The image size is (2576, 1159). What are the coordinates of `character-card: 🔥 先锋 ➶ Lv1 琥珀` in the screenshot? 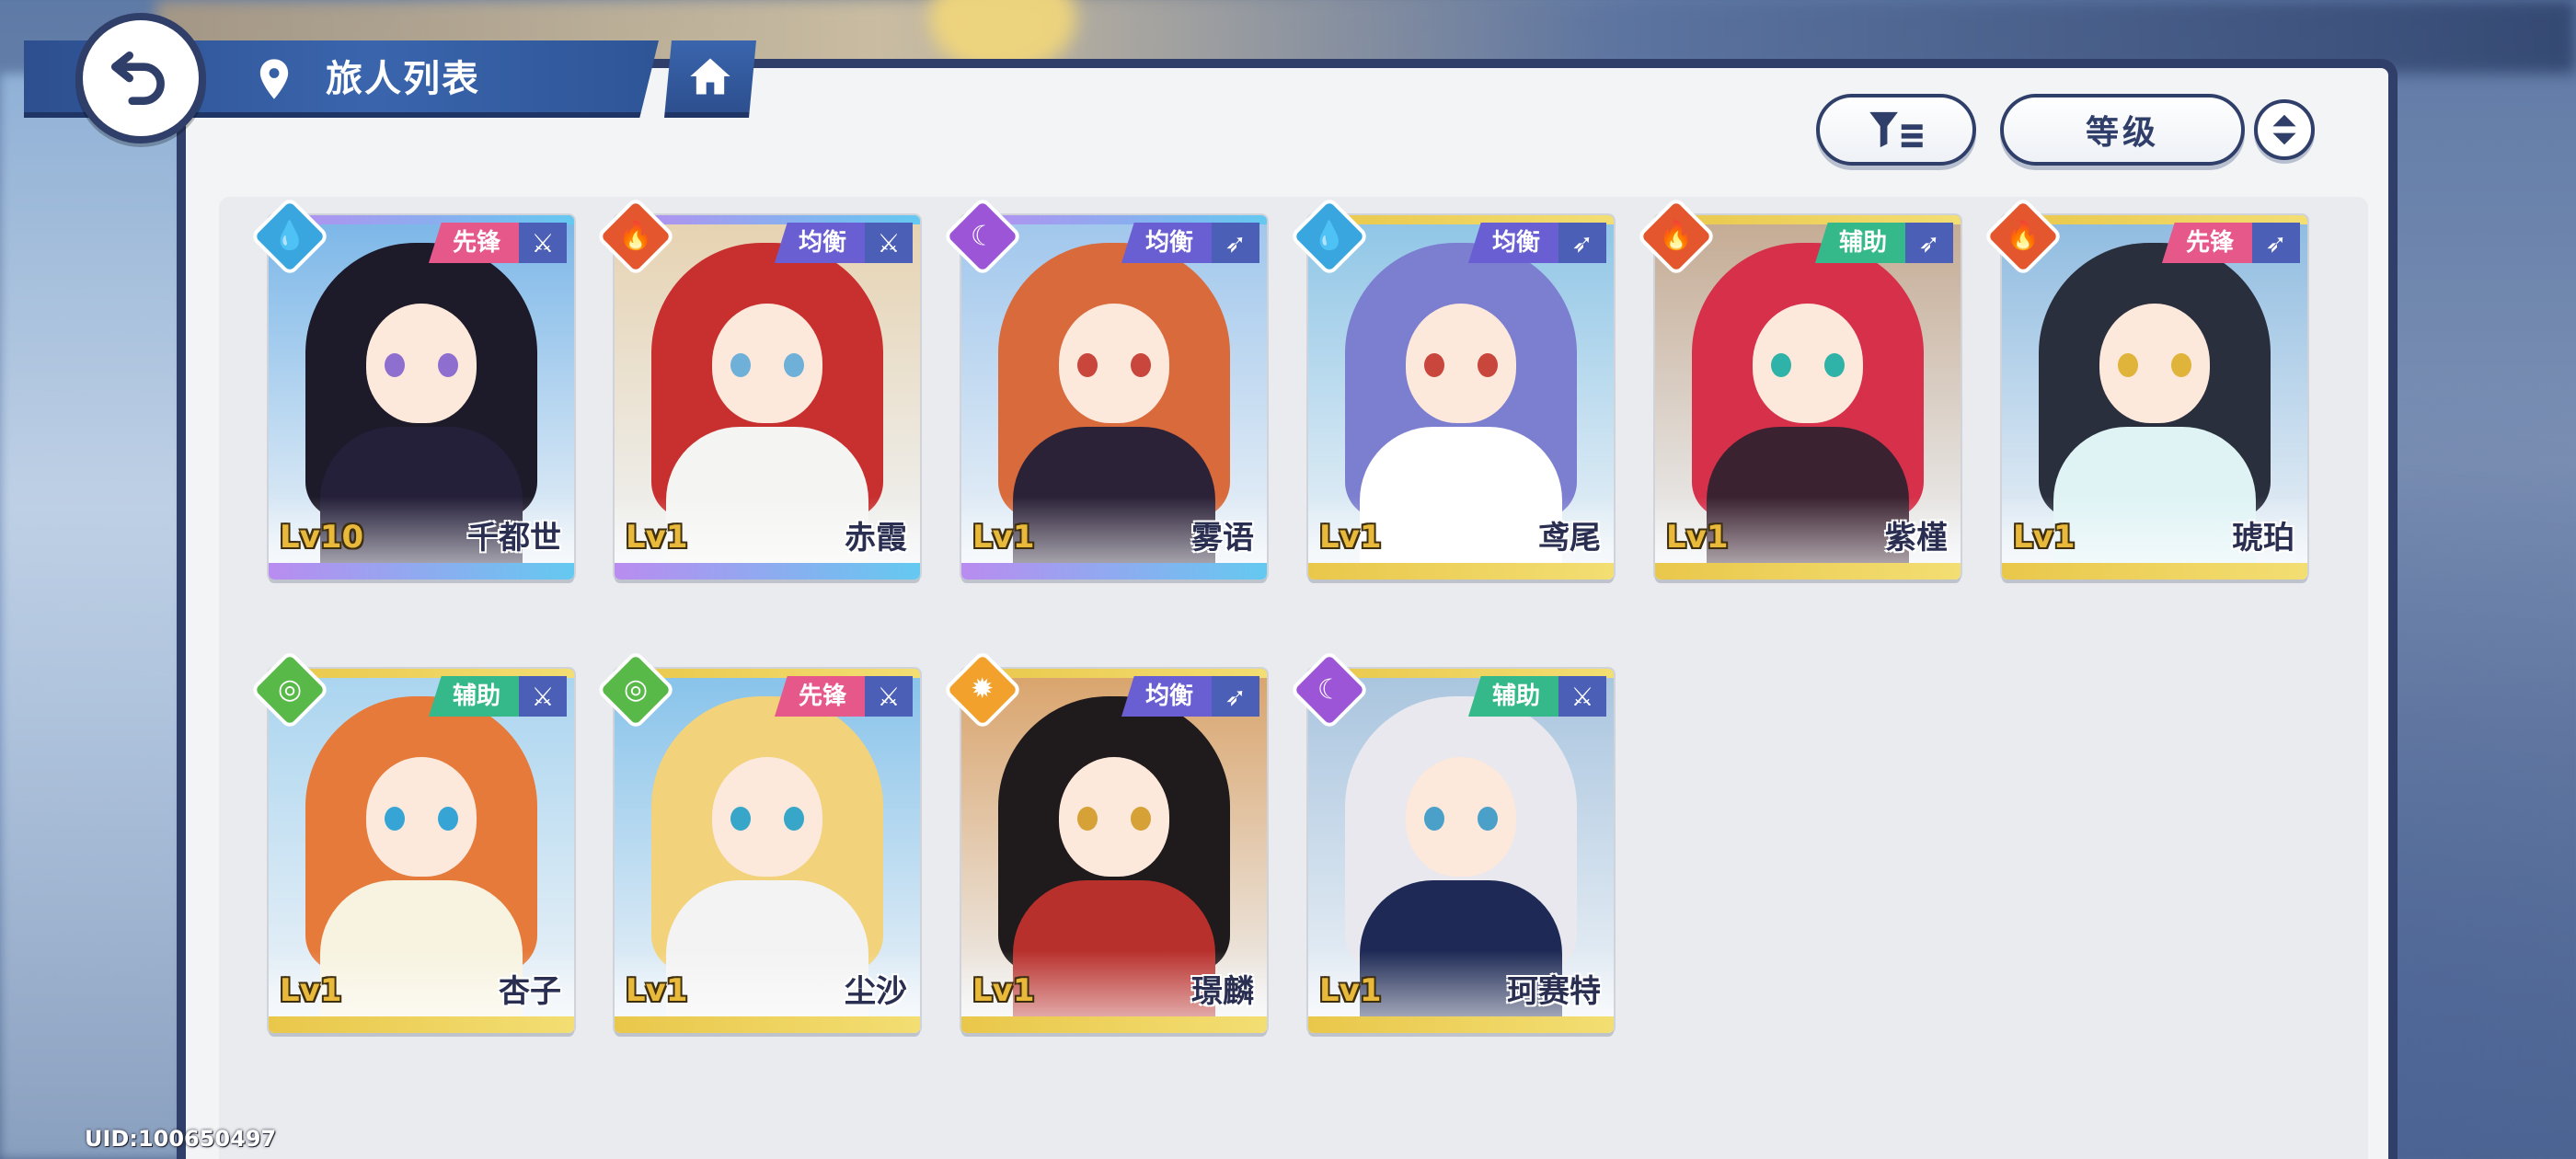 It's located at (2145, 388).